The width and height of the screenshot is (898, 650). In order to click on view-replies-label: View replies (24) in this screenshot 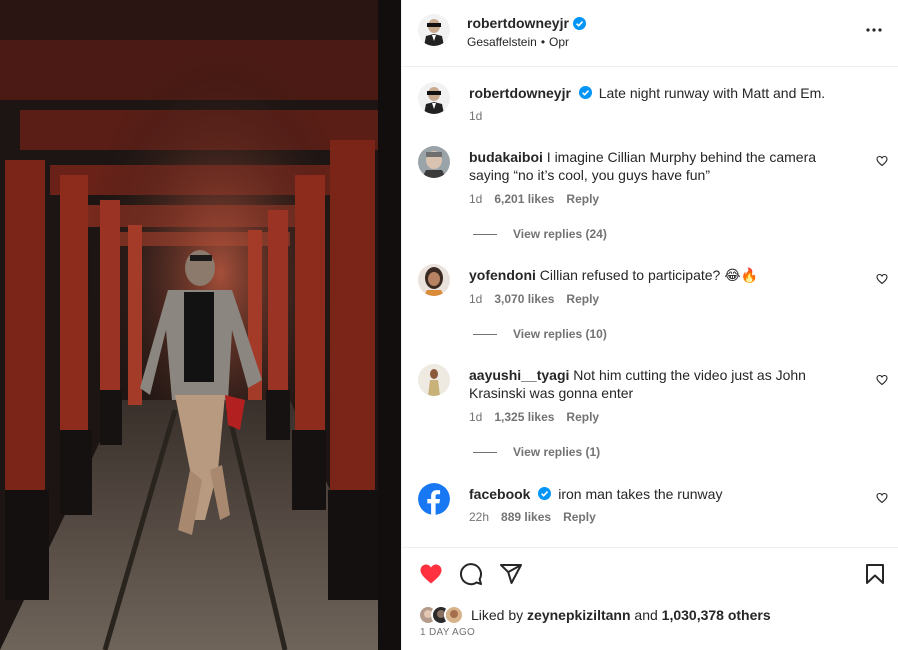, I will do `click(560, 234)`.